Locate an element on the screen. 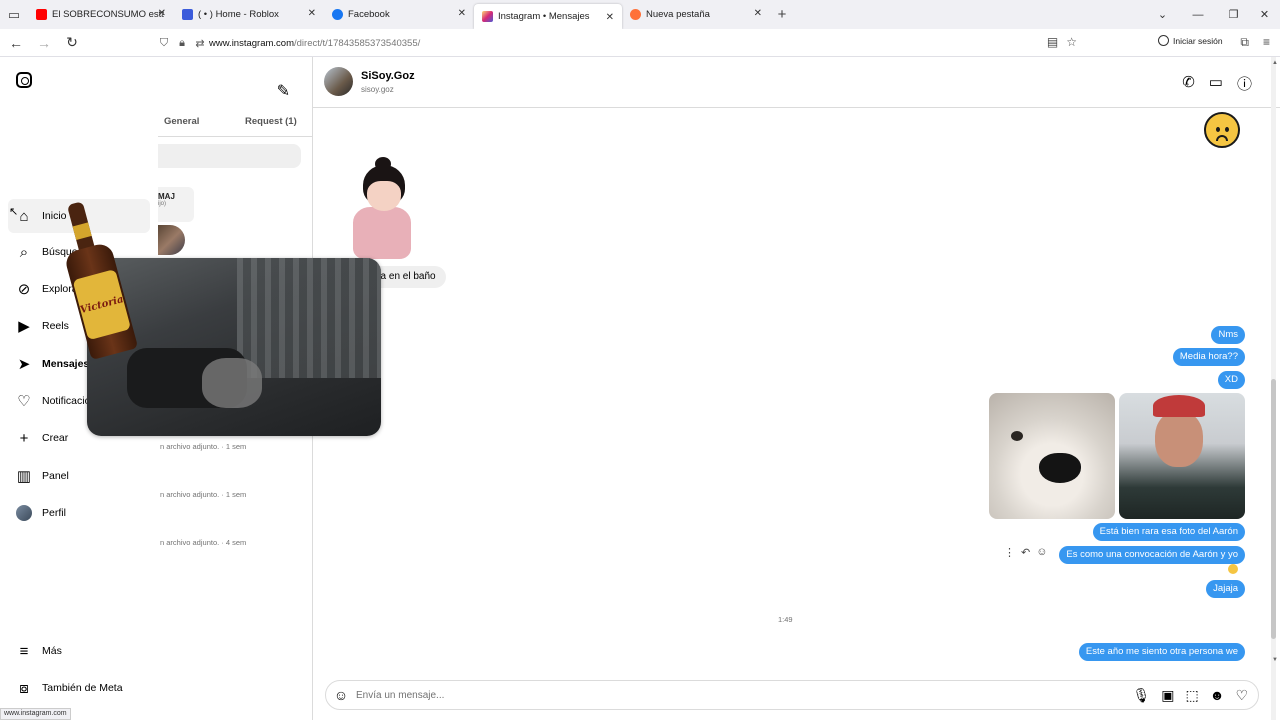 The image size is (1280, 720). tab-instagram: Instagram • Mensajes ✕ is located at coordinates (548, 16).